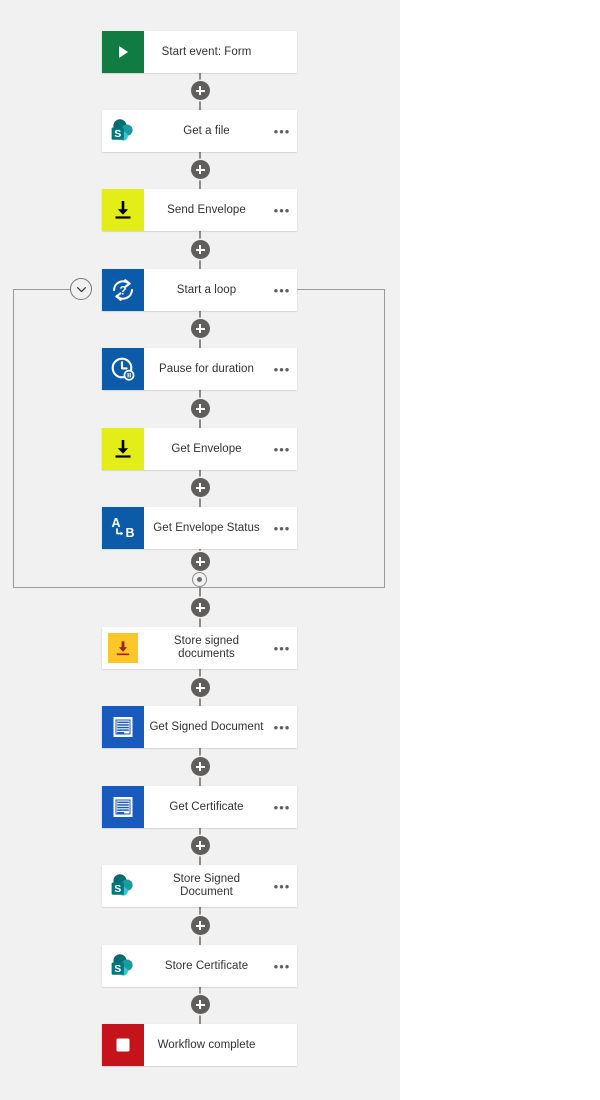  I want to click on clock-pause-icon, so click(123, 369).